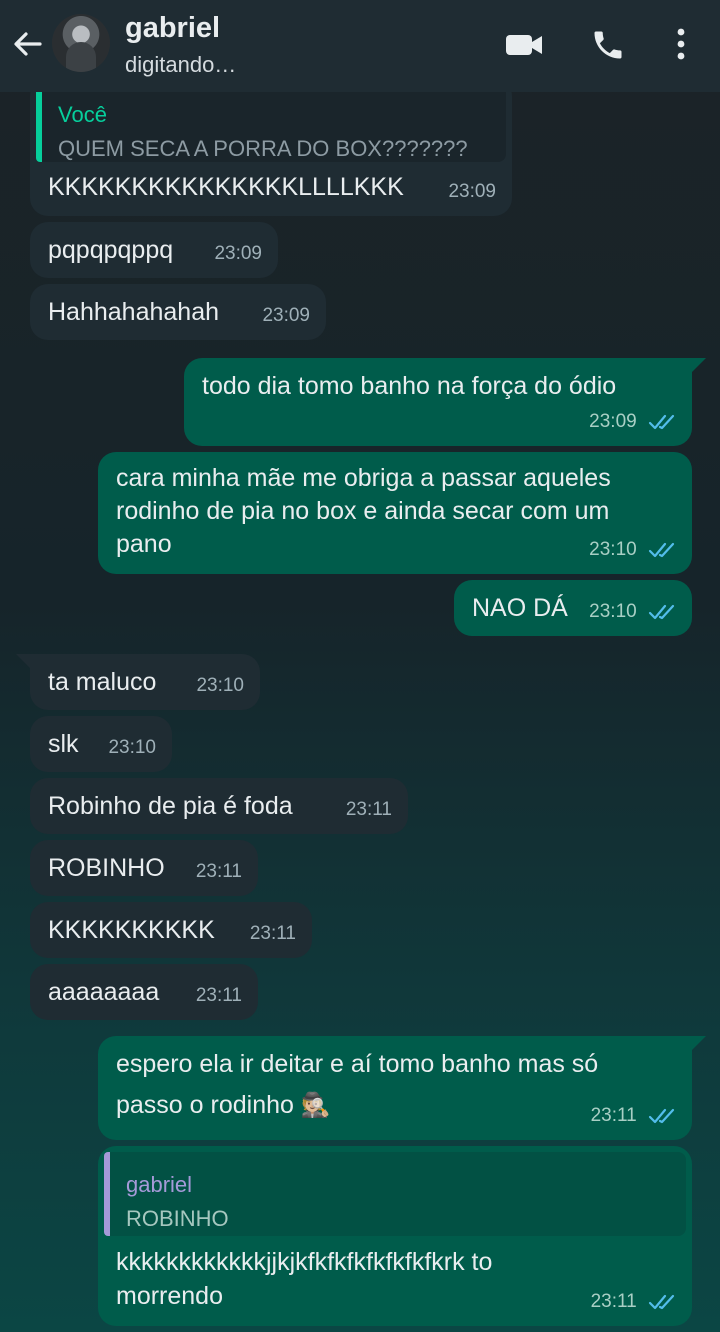  Describe the element at coordinates (304, 1262) in the screenshot. I see `message-line: kkkkkkkkkkkkjjkjkfkfkfkfkfkfkfkrk to` at that location.